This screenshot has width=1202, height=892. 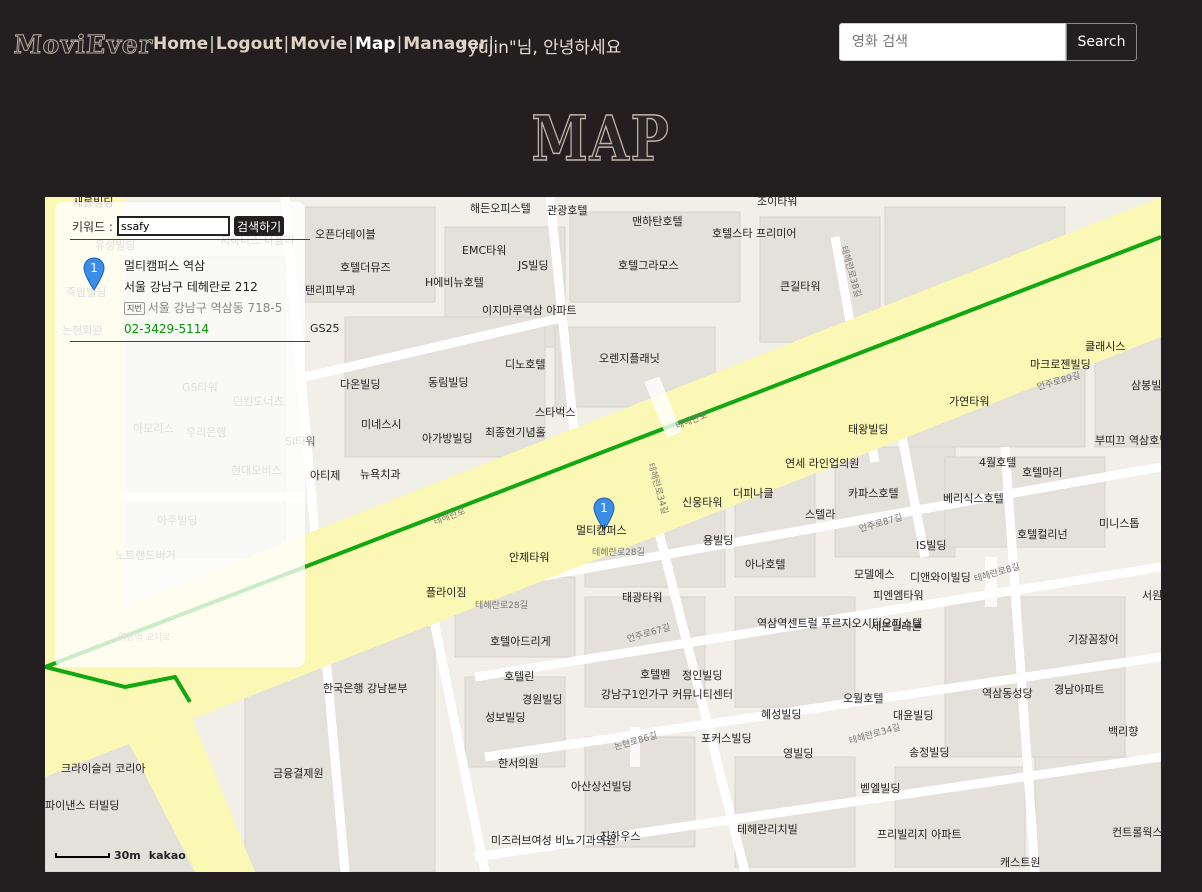 What do you see at coordinates (604, 508) in the screenshot?
I see `map-marker-number: 1` at bounding box center [604, 508].